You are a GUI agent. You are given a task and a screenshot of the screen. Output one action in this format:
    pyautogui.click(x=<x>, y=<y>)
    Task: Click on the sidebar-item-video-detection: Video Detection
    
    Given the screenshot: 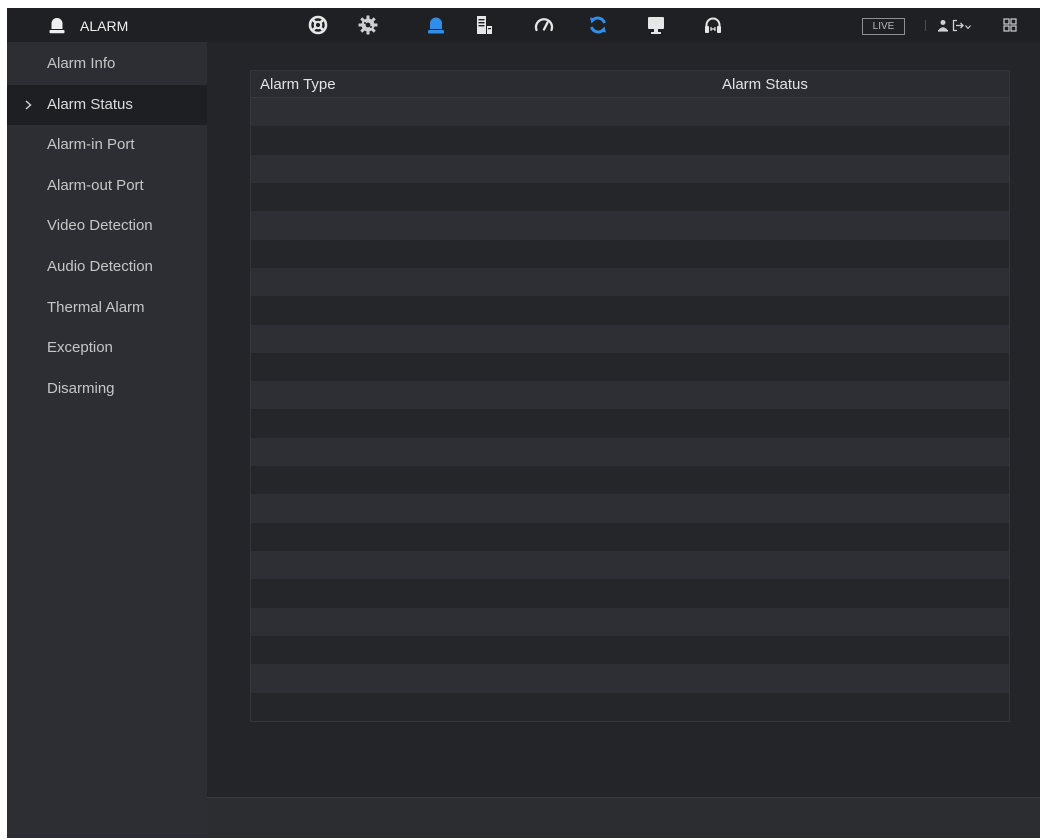 What is the action you would take?
    pyautogui.click(x=107, y=226)
    